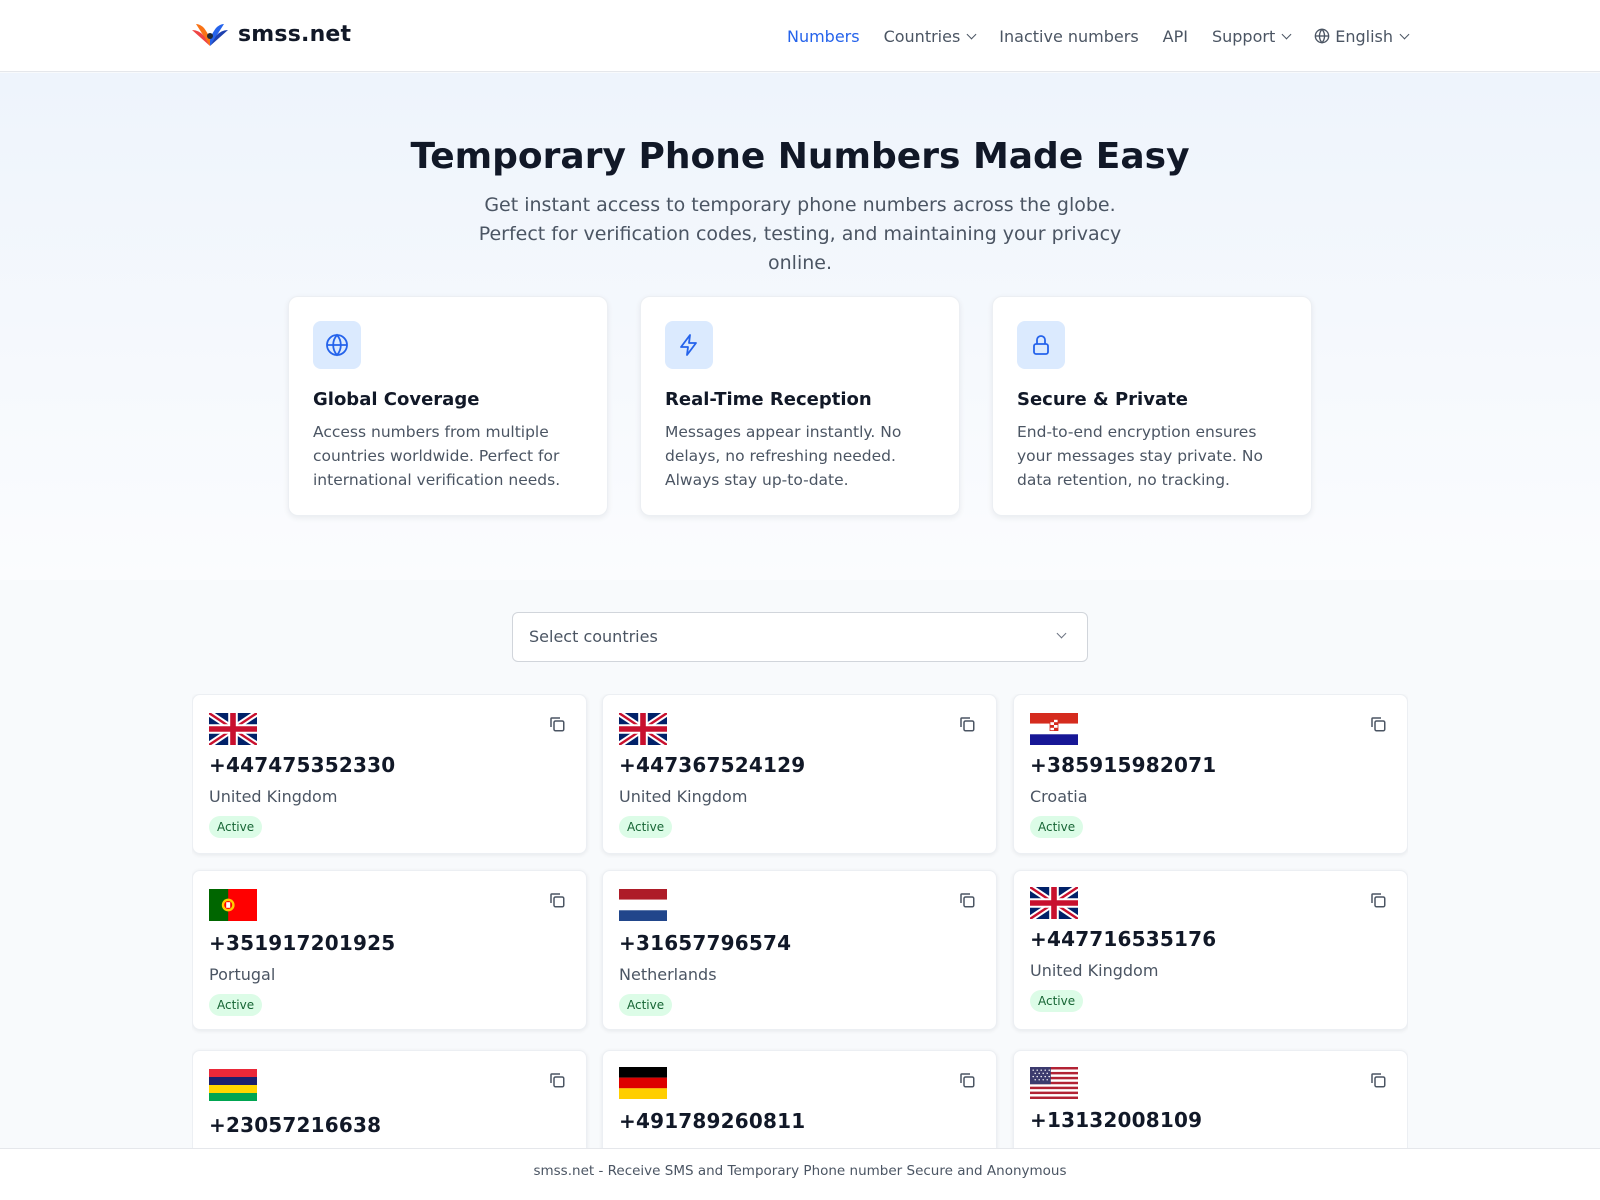 This screenshot has height=1200, width=1600. I want to click on phone-number: +447475352330, so click(302, 765).